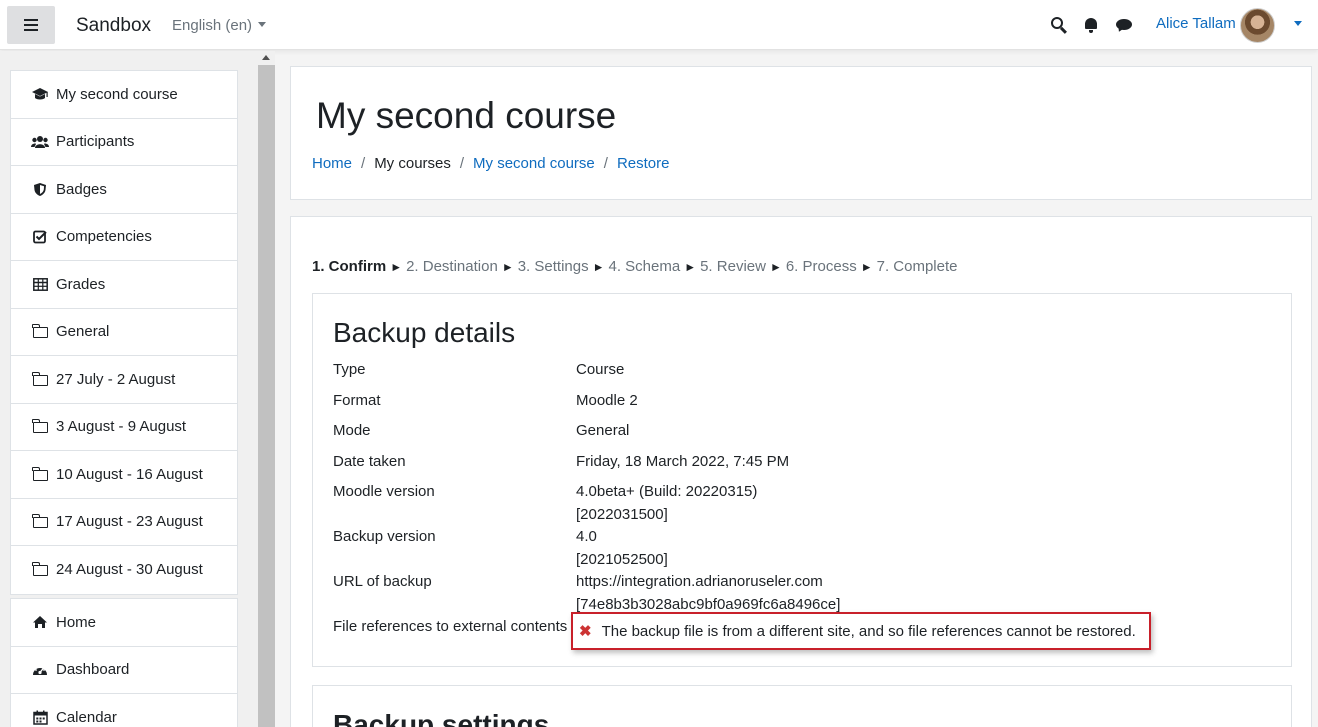 The width and height of the screenshot is (1318, 727). What do you see at coordinates (352, 430) in the screenshot?
I see `detail-label-mode: Mode` at bounding box center [352, 430].